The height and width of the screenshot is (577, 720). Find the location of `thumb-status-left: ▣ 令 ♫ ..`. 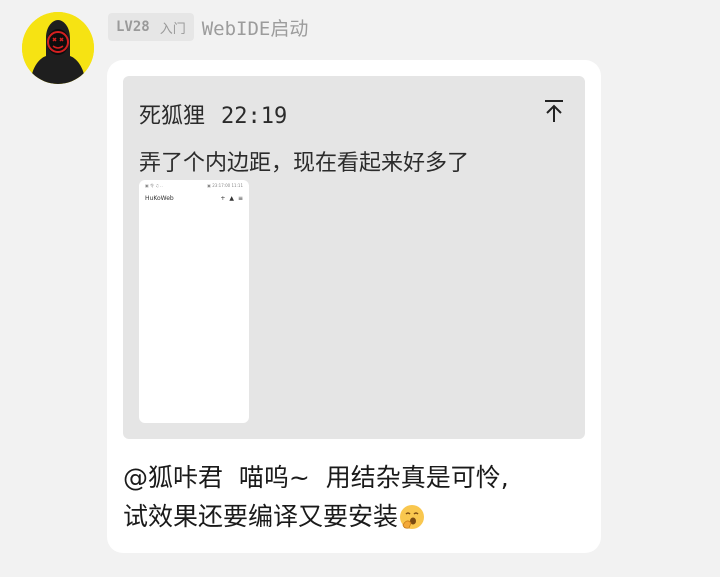

thumb-status-left: ▣ 令 ♫ .. is located at coordinates (154, 185).